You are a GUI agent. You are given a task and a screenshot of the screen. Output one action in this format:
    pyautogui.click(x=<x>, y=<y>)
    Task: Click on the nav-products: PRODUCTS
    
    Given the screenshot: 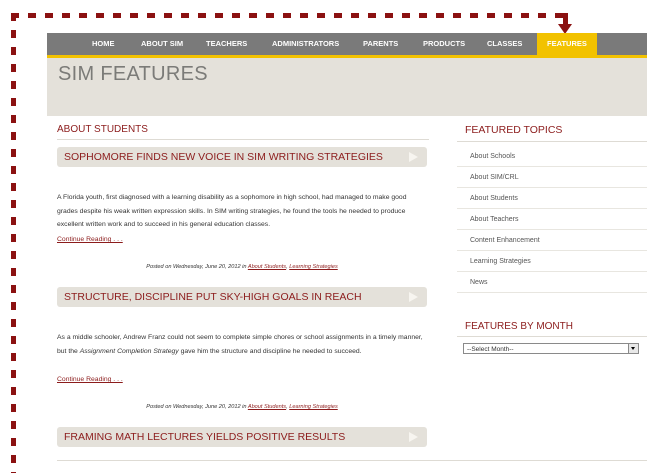 What is the action you would take?
    pyautogui.click(x=444, y=44)
    